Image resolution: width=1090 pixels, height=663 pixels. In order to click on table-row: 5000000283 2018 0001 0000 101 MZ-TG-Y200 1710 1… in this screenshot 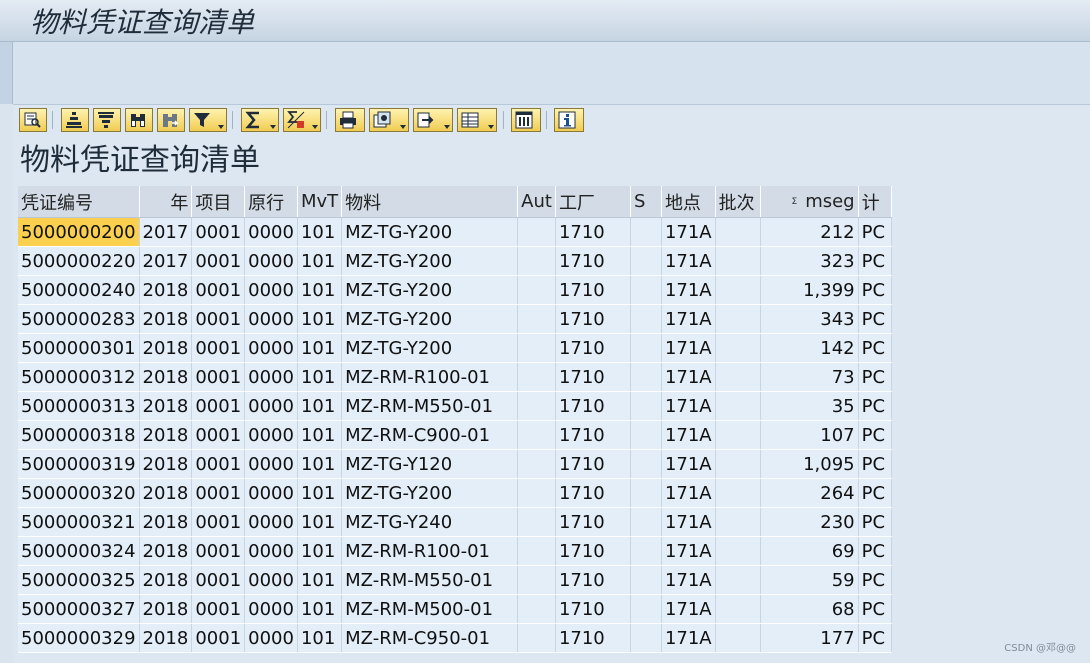, I will do `click(455, 319)`.